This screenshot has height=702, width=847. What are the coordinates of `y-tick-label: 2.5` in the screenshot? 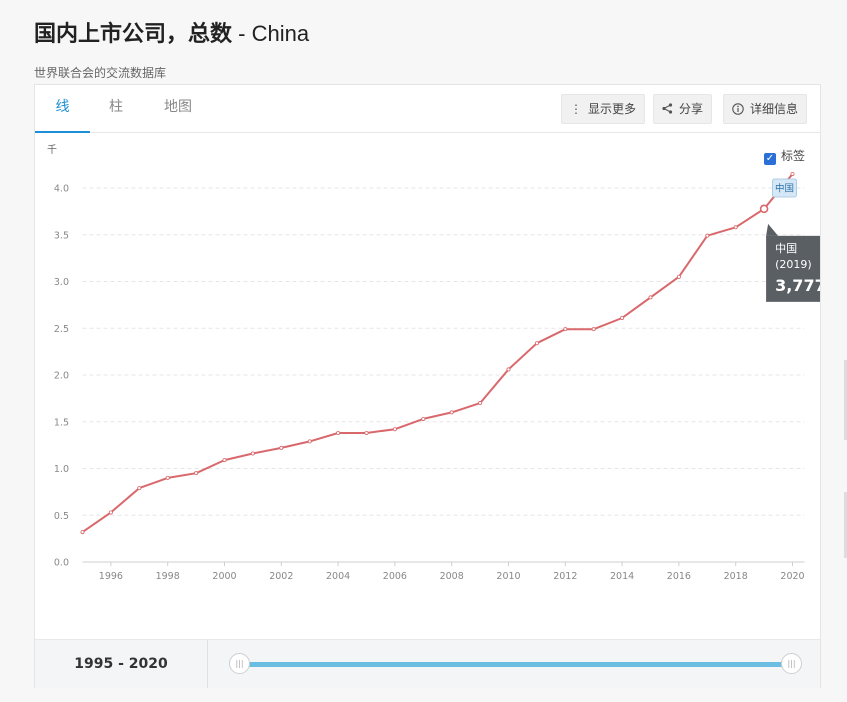 It's located at (61, 329).